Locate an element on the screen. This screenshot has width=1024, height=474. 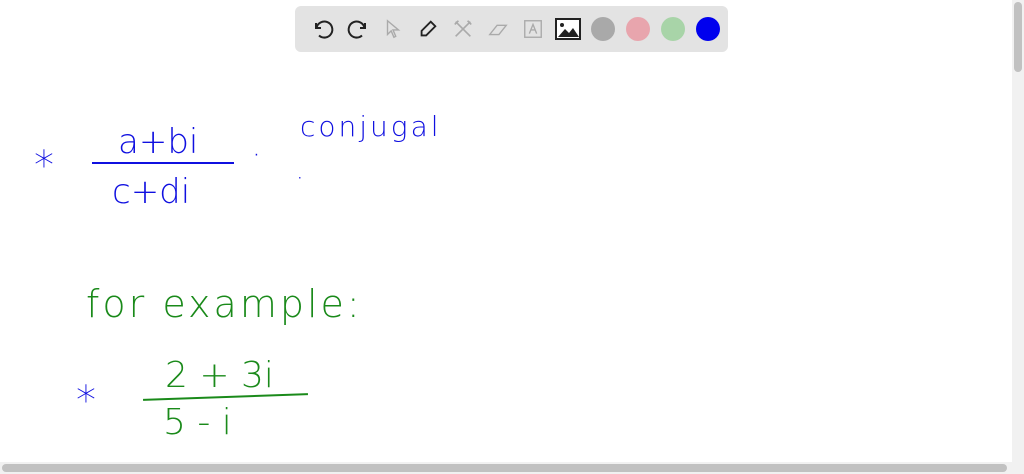
vertical-scrollbar is located at coordinates (1018, 231).